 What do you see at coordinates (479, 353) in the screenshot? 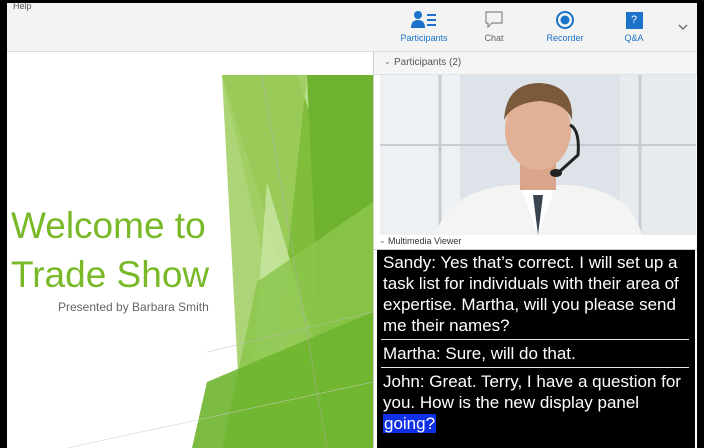
I see `caption-line: Martha: Sure, will do that.` at bounding box center [479, 353].